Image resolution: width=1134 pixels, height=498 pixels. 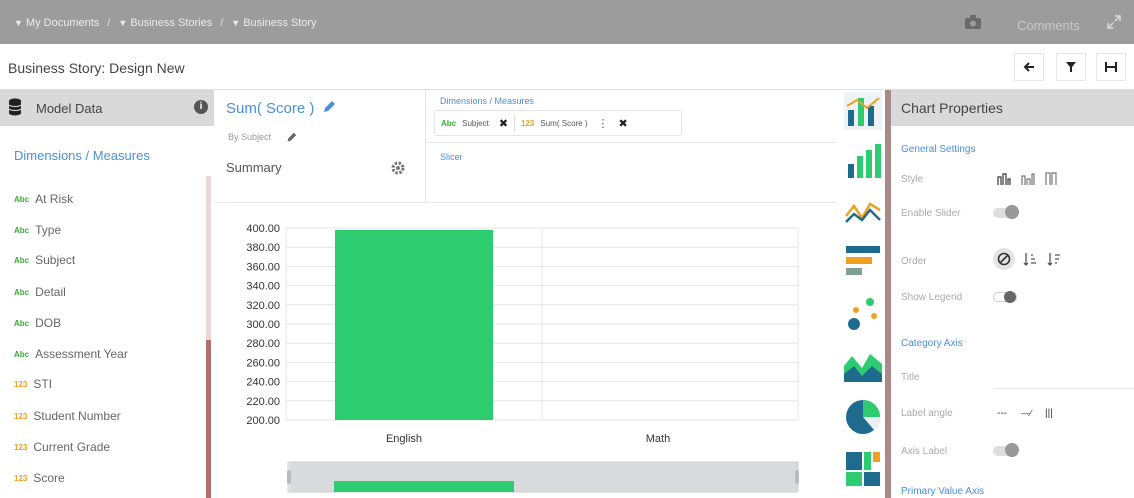 What do you see at coordinates (973, 22) in the screenshot?
I see `camera-icon` at bounding box center [973, 22].